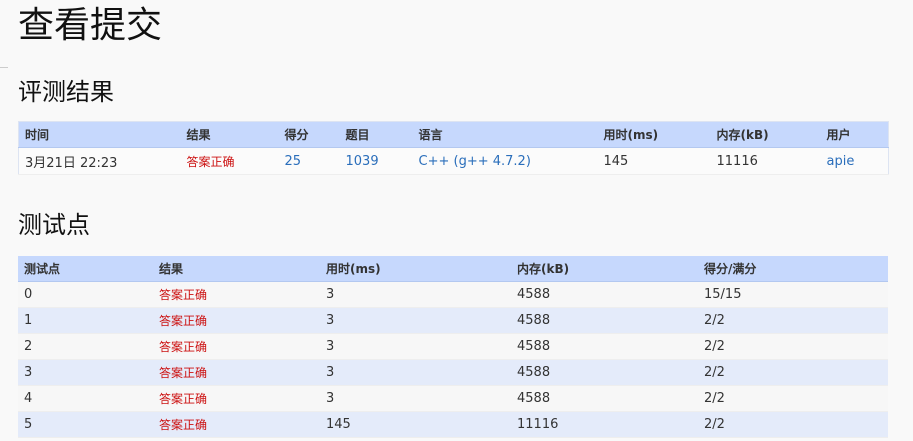 The height and width of the screenshot is (441, 913). Describe the element at coordinates (604, 424) in the screenshot. I see `case-memory: 11116` at that location.